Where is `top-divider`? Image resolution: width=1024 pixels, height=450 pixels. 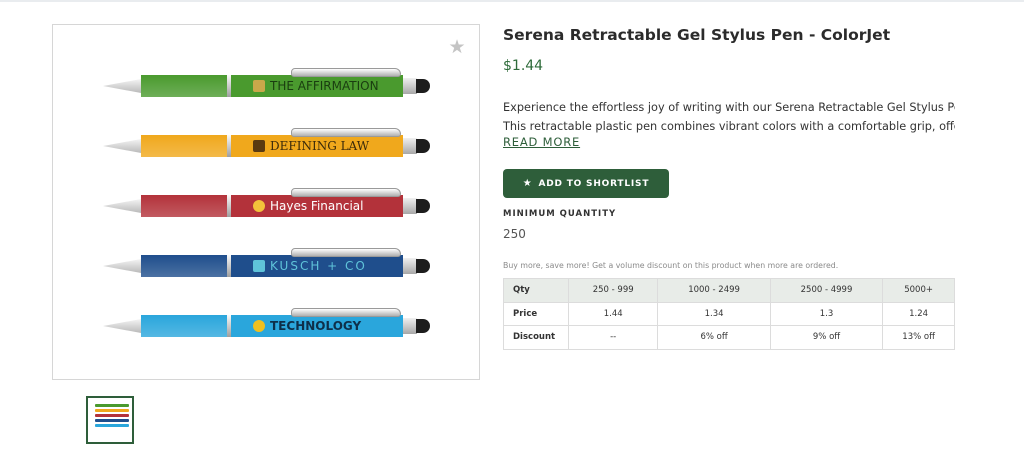 top-divider is located at coordinates (512, 1).